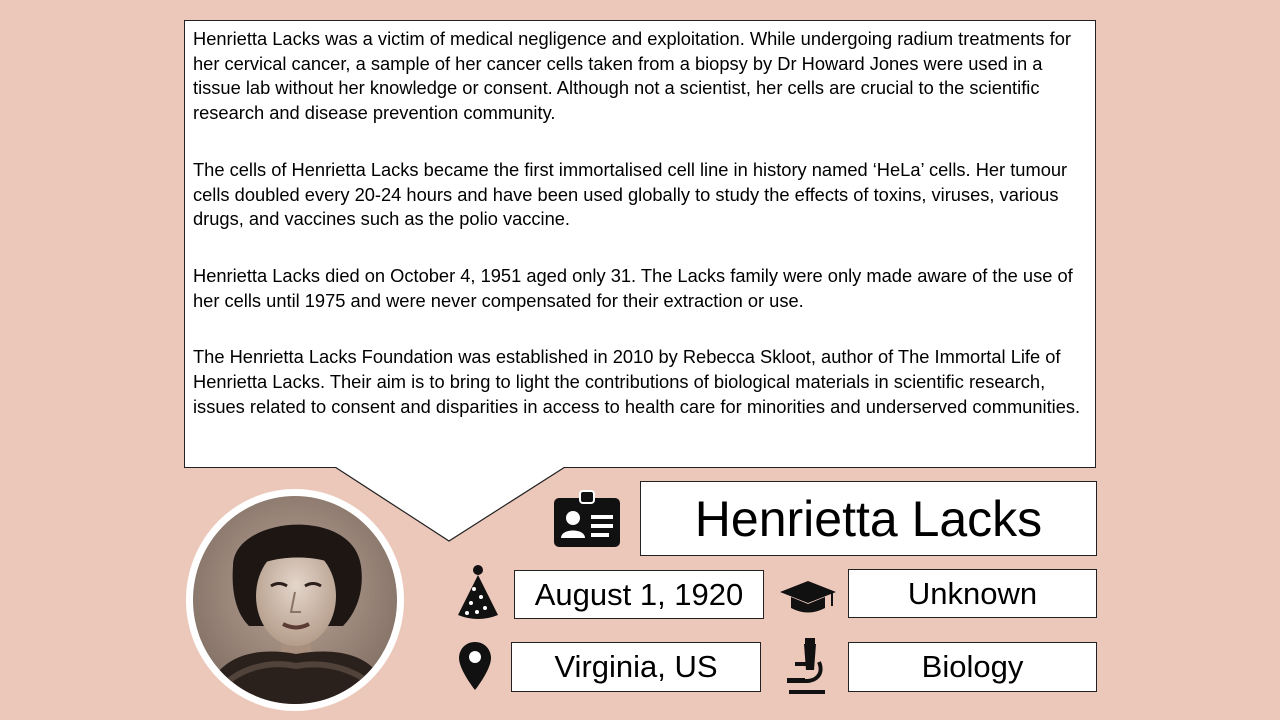  What do you see at coordinates (475, 666) in the screenshot?
I see `map-pin-icon` at bounding box center [475, 666].